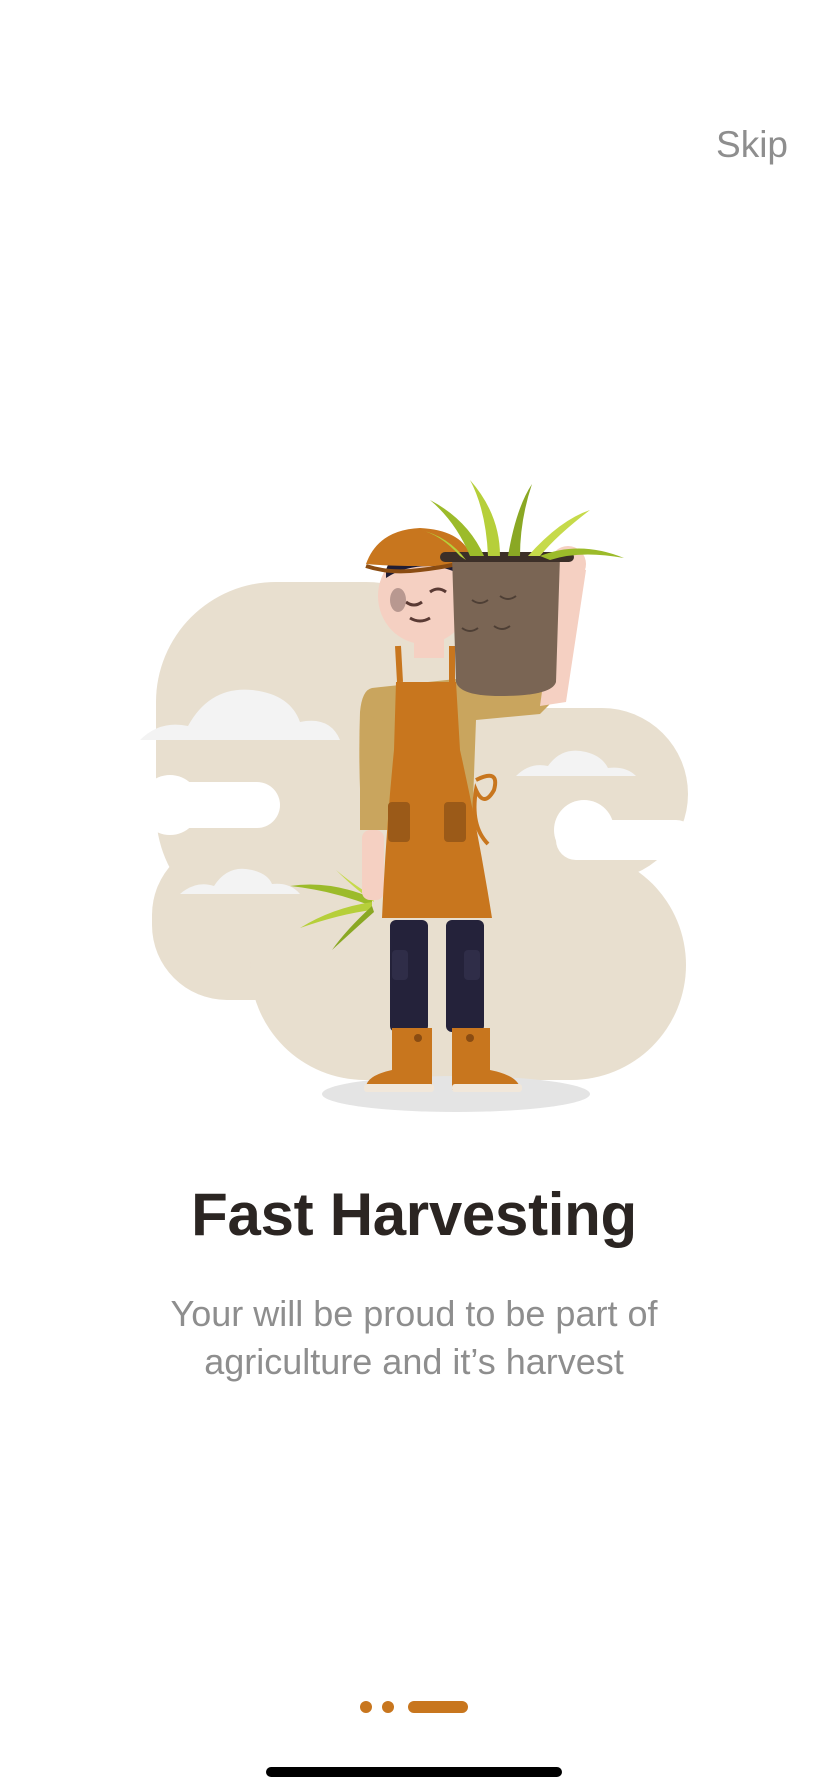 The height and width of the screenshot is (1792, 828). Describe the element at coordinates (438, 1707) in the screenshot. I see `page-indicator-dot-3-active` at that location.